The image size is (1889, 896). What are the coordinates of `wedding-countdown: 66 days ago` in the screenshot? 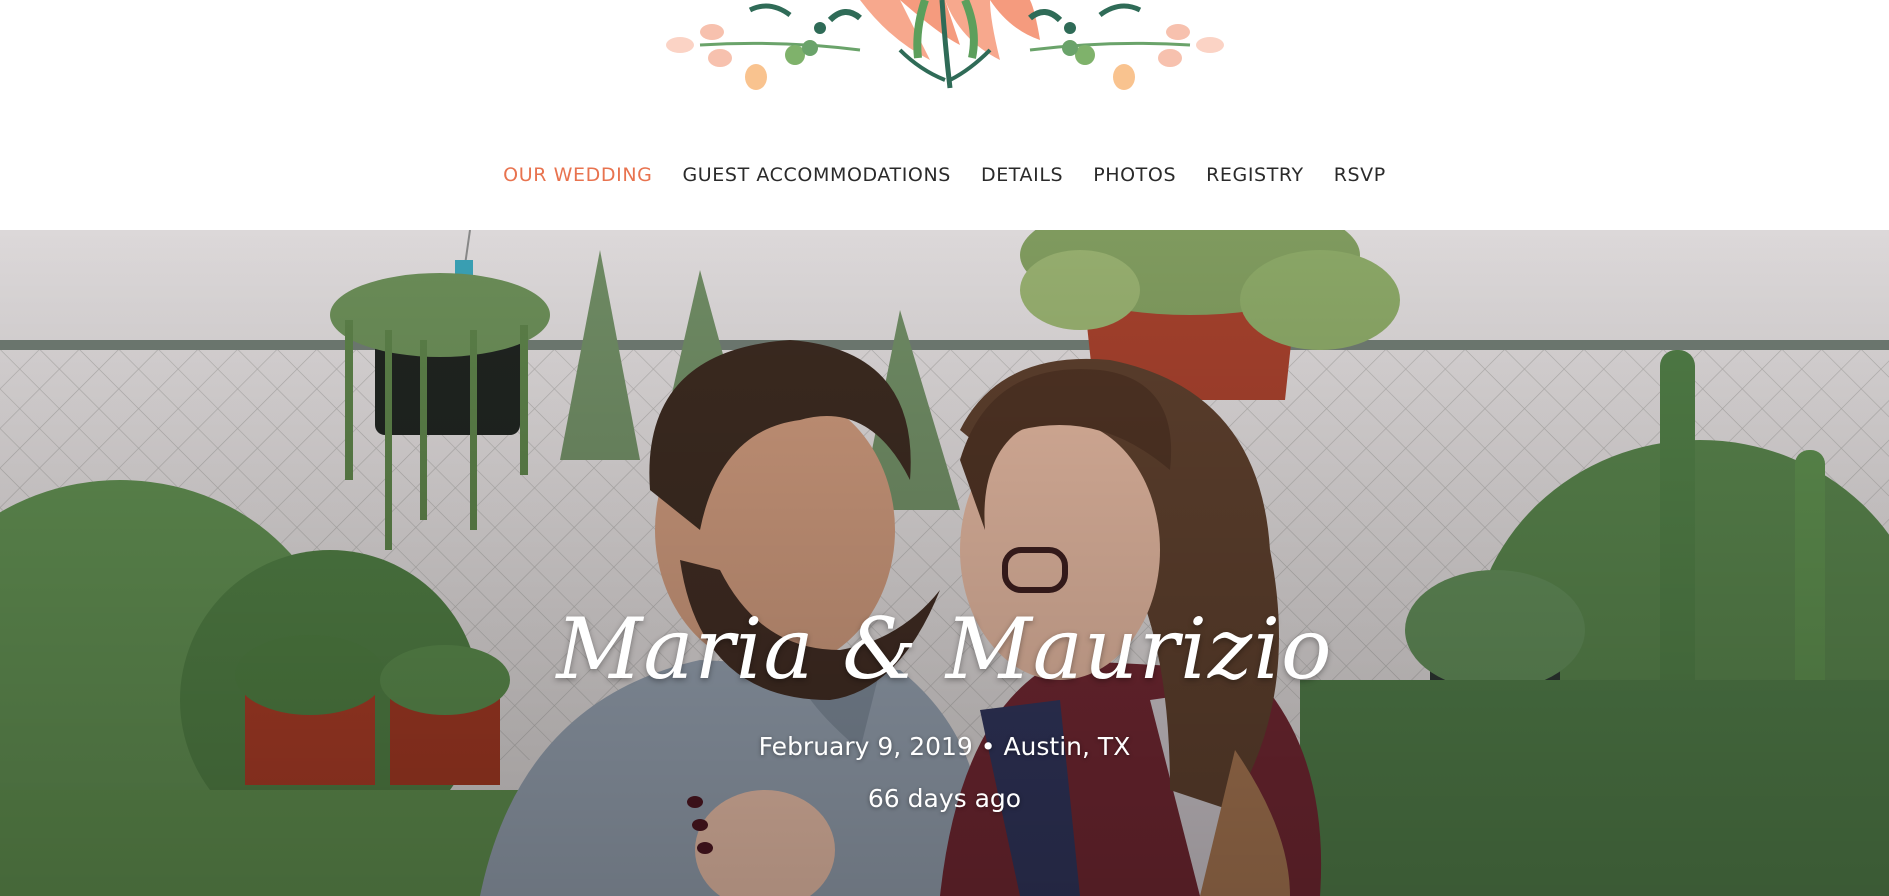 It's located at (944, 798).